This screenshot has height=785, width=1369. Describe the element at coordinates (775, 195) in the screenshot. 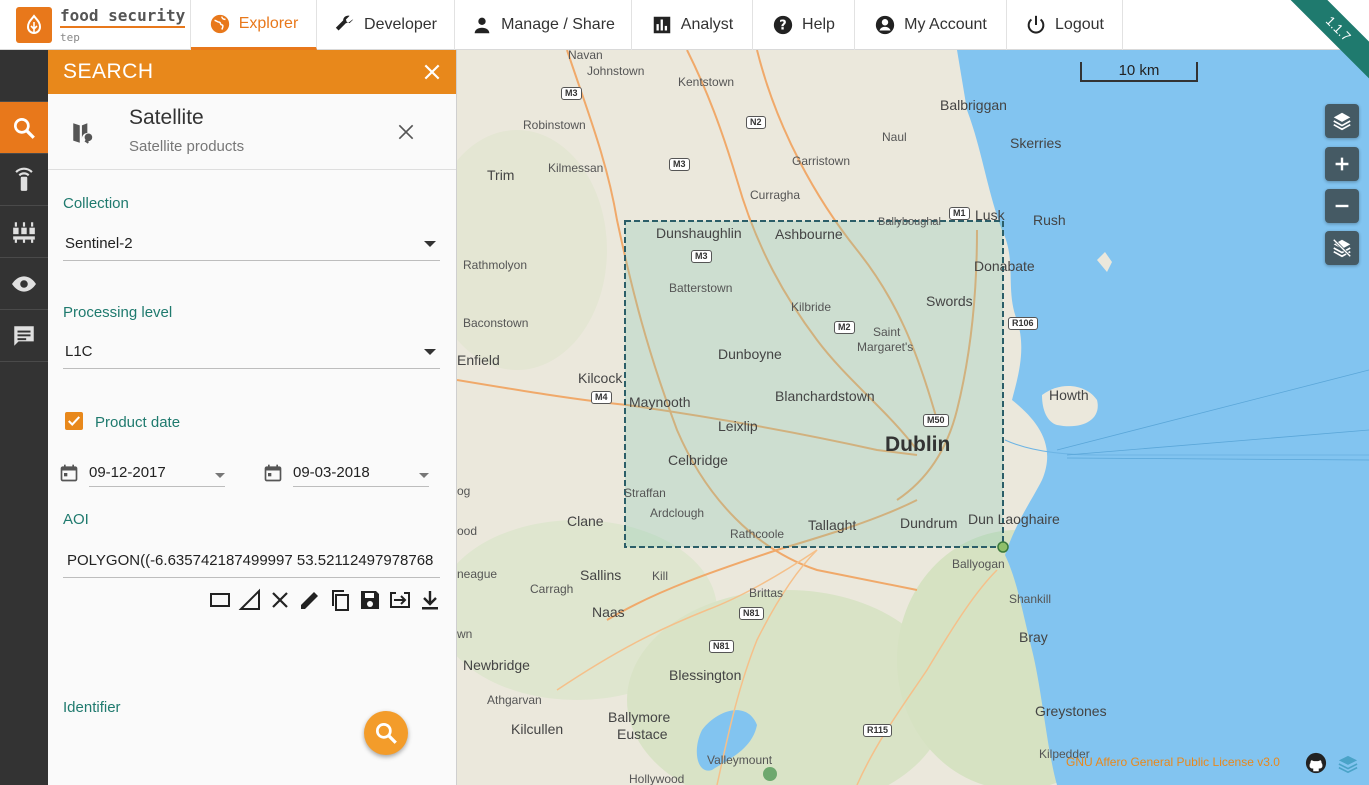

I see `place-label: Curragha` at that location.